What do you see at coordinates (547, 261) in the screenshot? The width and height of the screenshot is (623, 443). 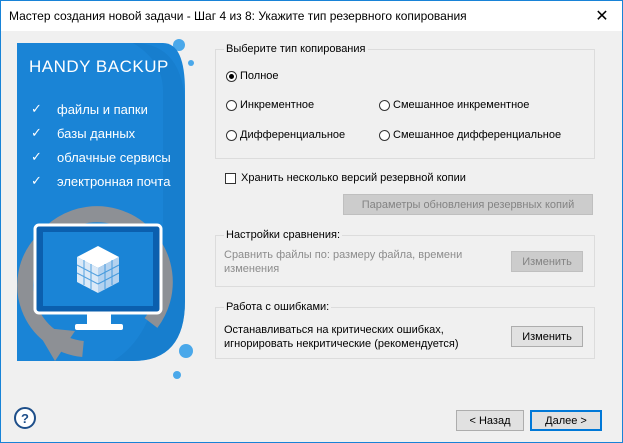 I see `comparison-change-button: Изменить` at bounding box center [547, 261].